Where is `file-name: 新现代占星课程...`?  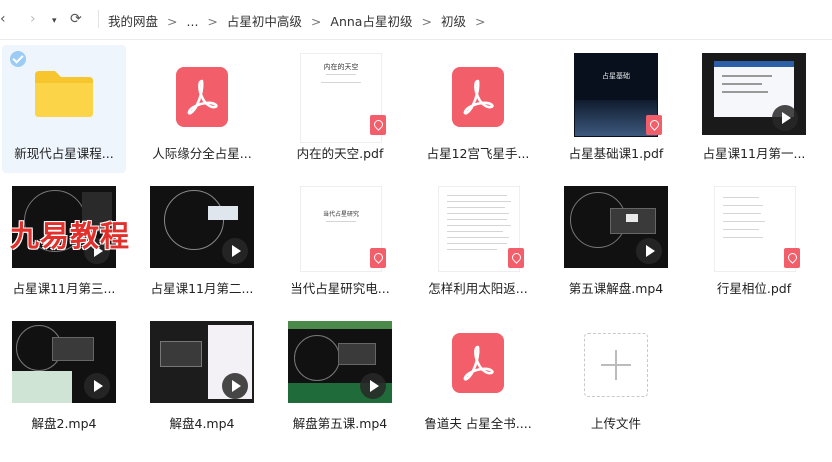 file-name: 新现代占星课程... is located at coordinates (67, 152).